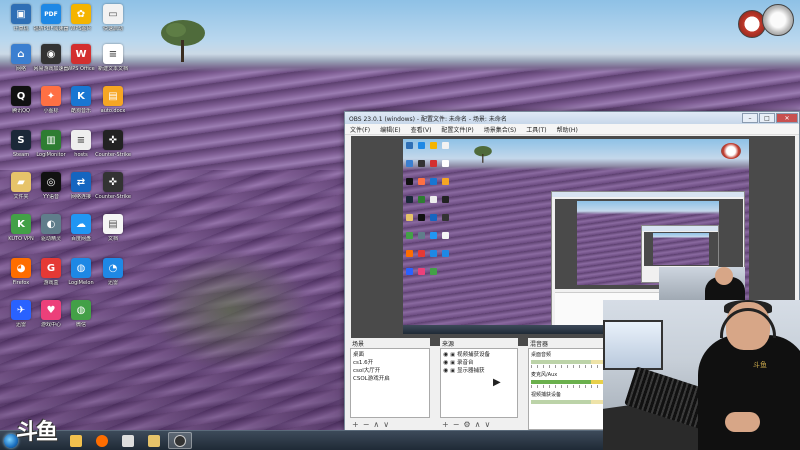 The width and height of the screenshot is (800, 450). What do you see at coordinates (113, 268) in the screenshot?
I see `app-icon: ◔` at bounding box center [113, 268].